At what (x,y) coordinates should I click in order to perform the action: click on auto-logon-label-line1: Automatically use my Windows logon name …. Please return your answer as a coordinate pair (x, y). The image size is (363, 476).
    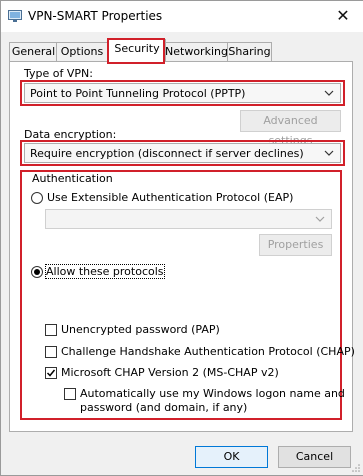
    Looking at the image, I should click on (212, 393).